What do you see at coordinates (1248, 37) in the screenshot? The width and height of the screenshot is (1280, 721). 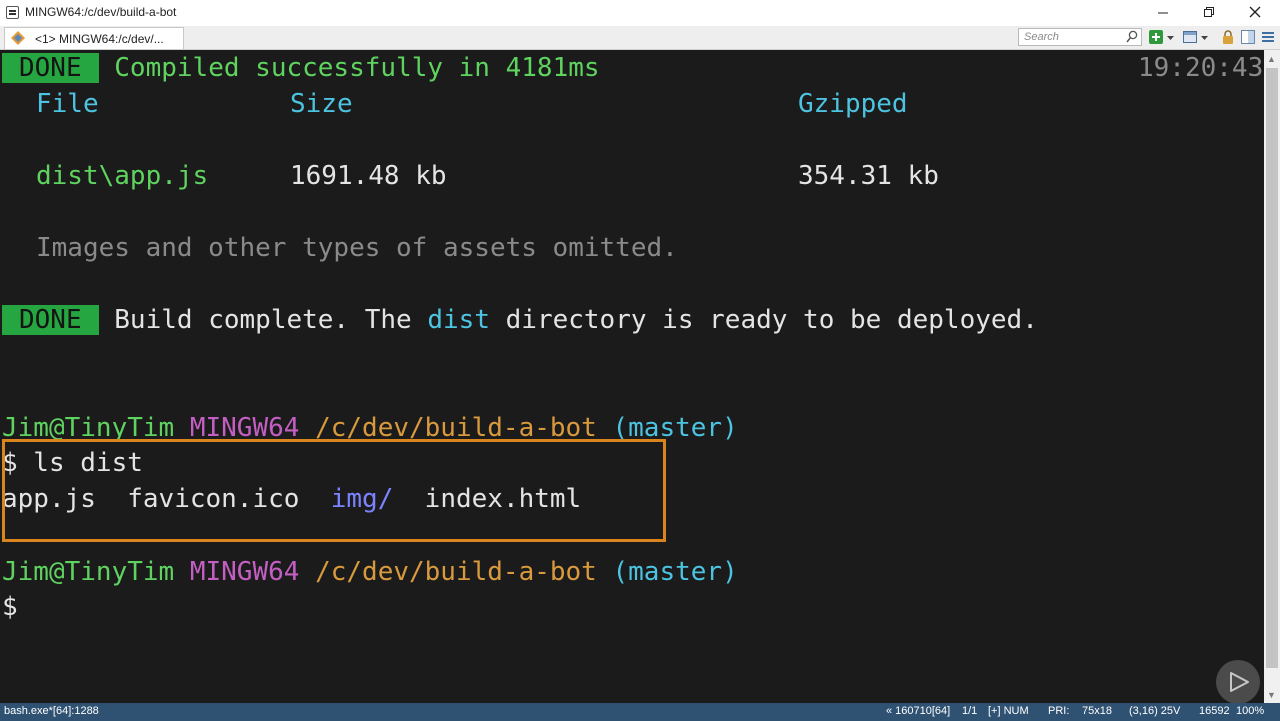 I see `split-view-icon` at bounding box center [1248, 37].